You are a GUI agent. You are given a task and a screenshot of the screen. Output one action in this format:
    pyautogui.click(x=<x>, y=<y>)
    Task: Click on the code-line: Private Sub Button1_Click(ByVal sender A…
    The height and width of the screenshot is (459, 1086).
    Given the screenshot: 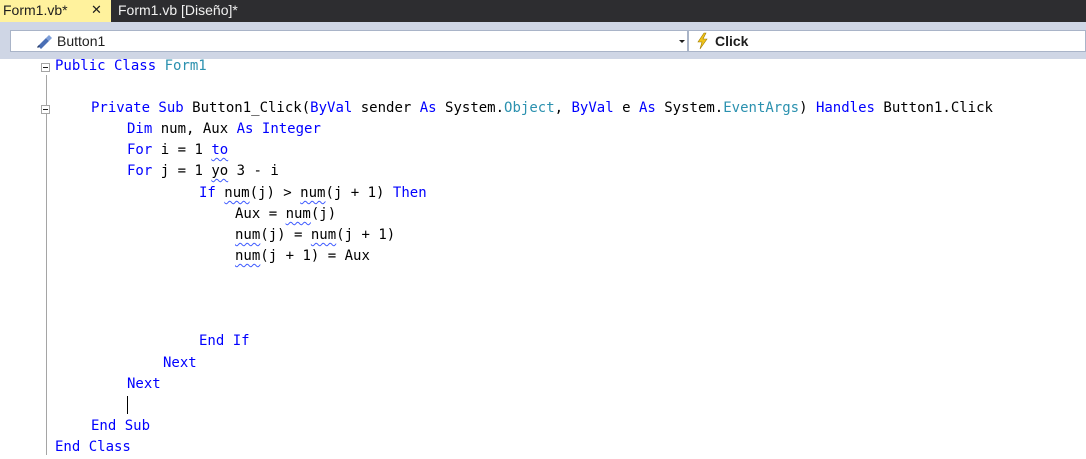 What is the action you would take?
    pyautogui.click(x=542, y=108)
    